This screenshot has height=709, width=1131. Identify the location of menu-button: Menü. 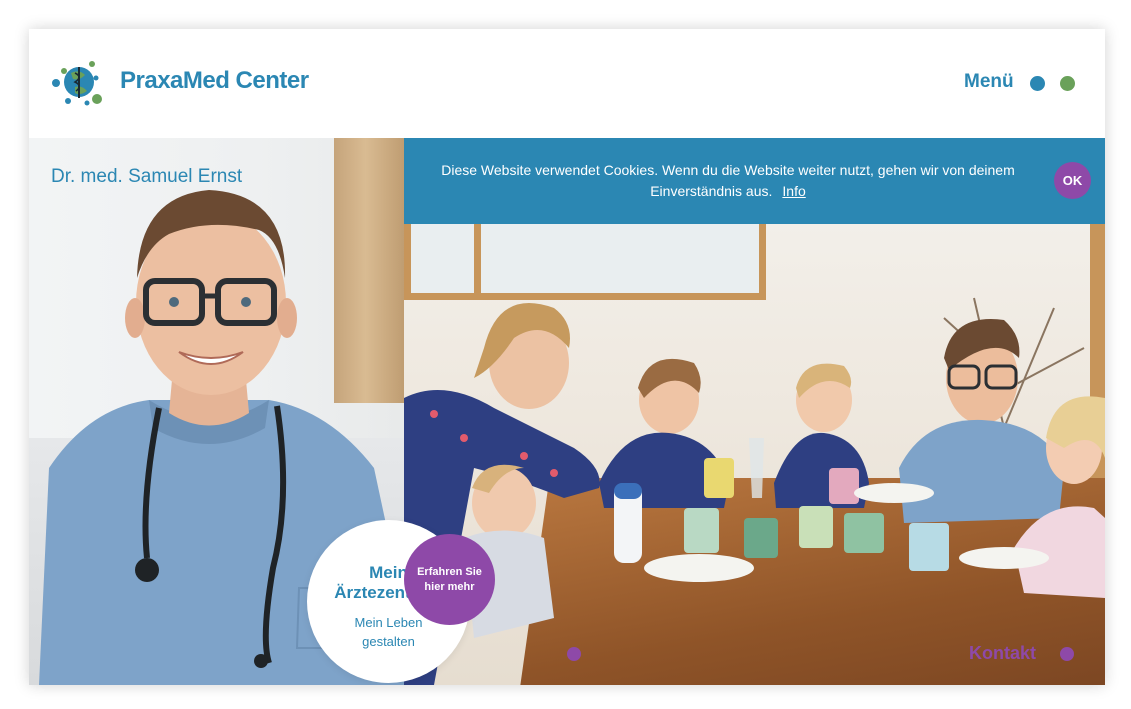
(989, 82).